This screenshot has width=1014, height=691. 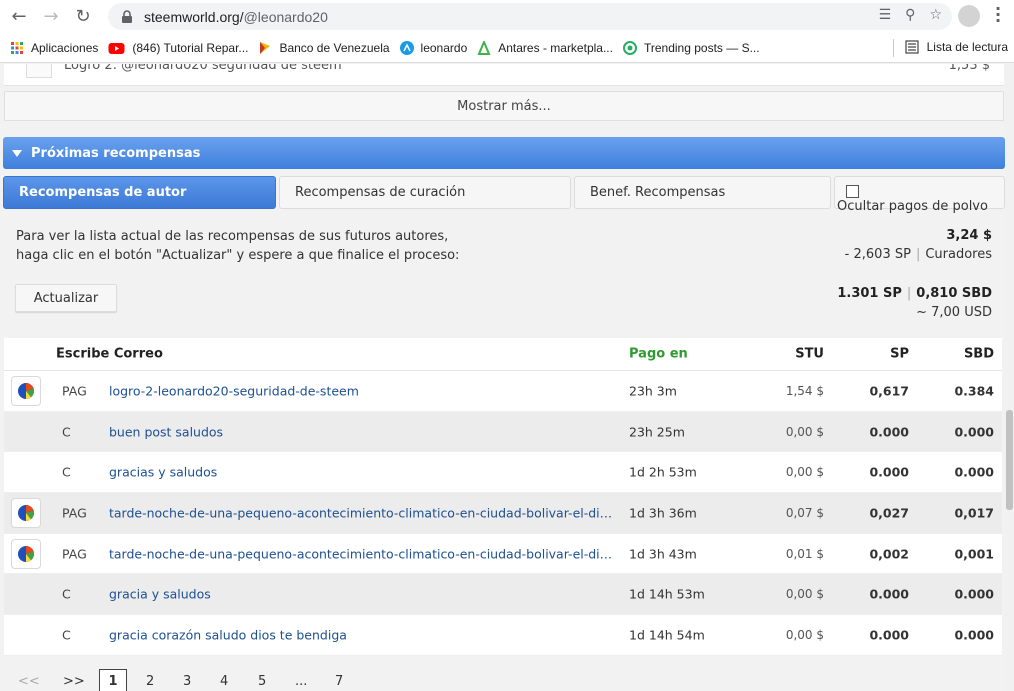 I want to click on payout-time: 1d 3h 36m, so click(x=663, y=513).